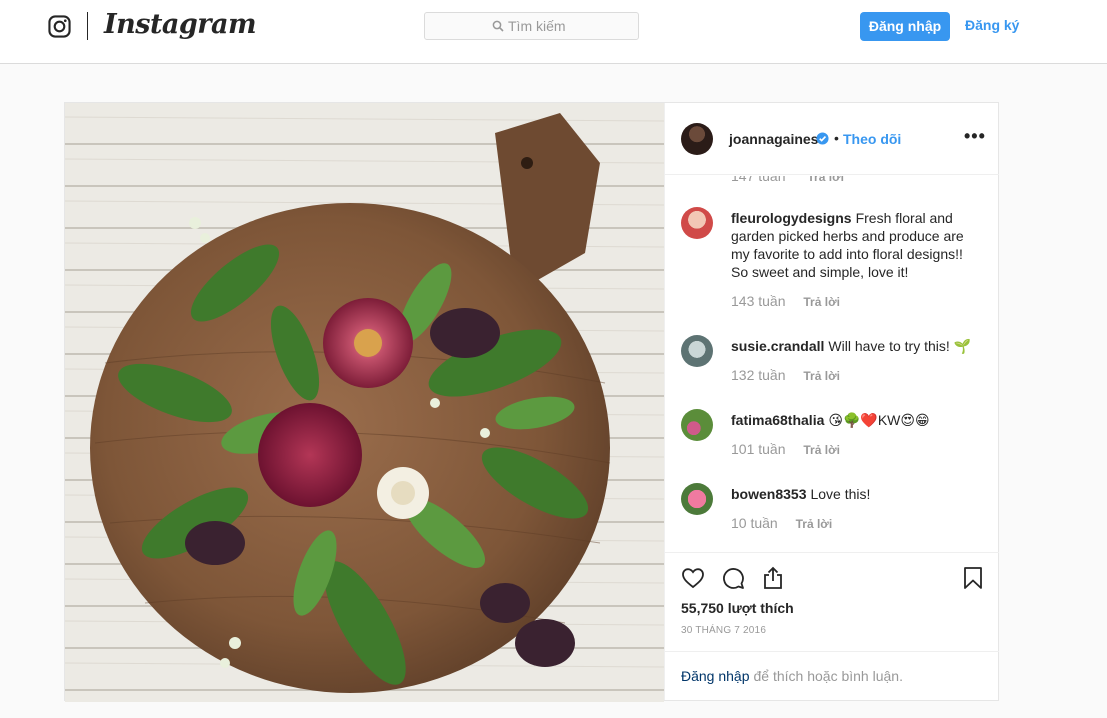 Image resolution: width=1107 pixels, height=718 pixels. Describe the element at coordinates (791, 218) in the screenshot. I see `comment-username: fleurologydesigns` at that location.